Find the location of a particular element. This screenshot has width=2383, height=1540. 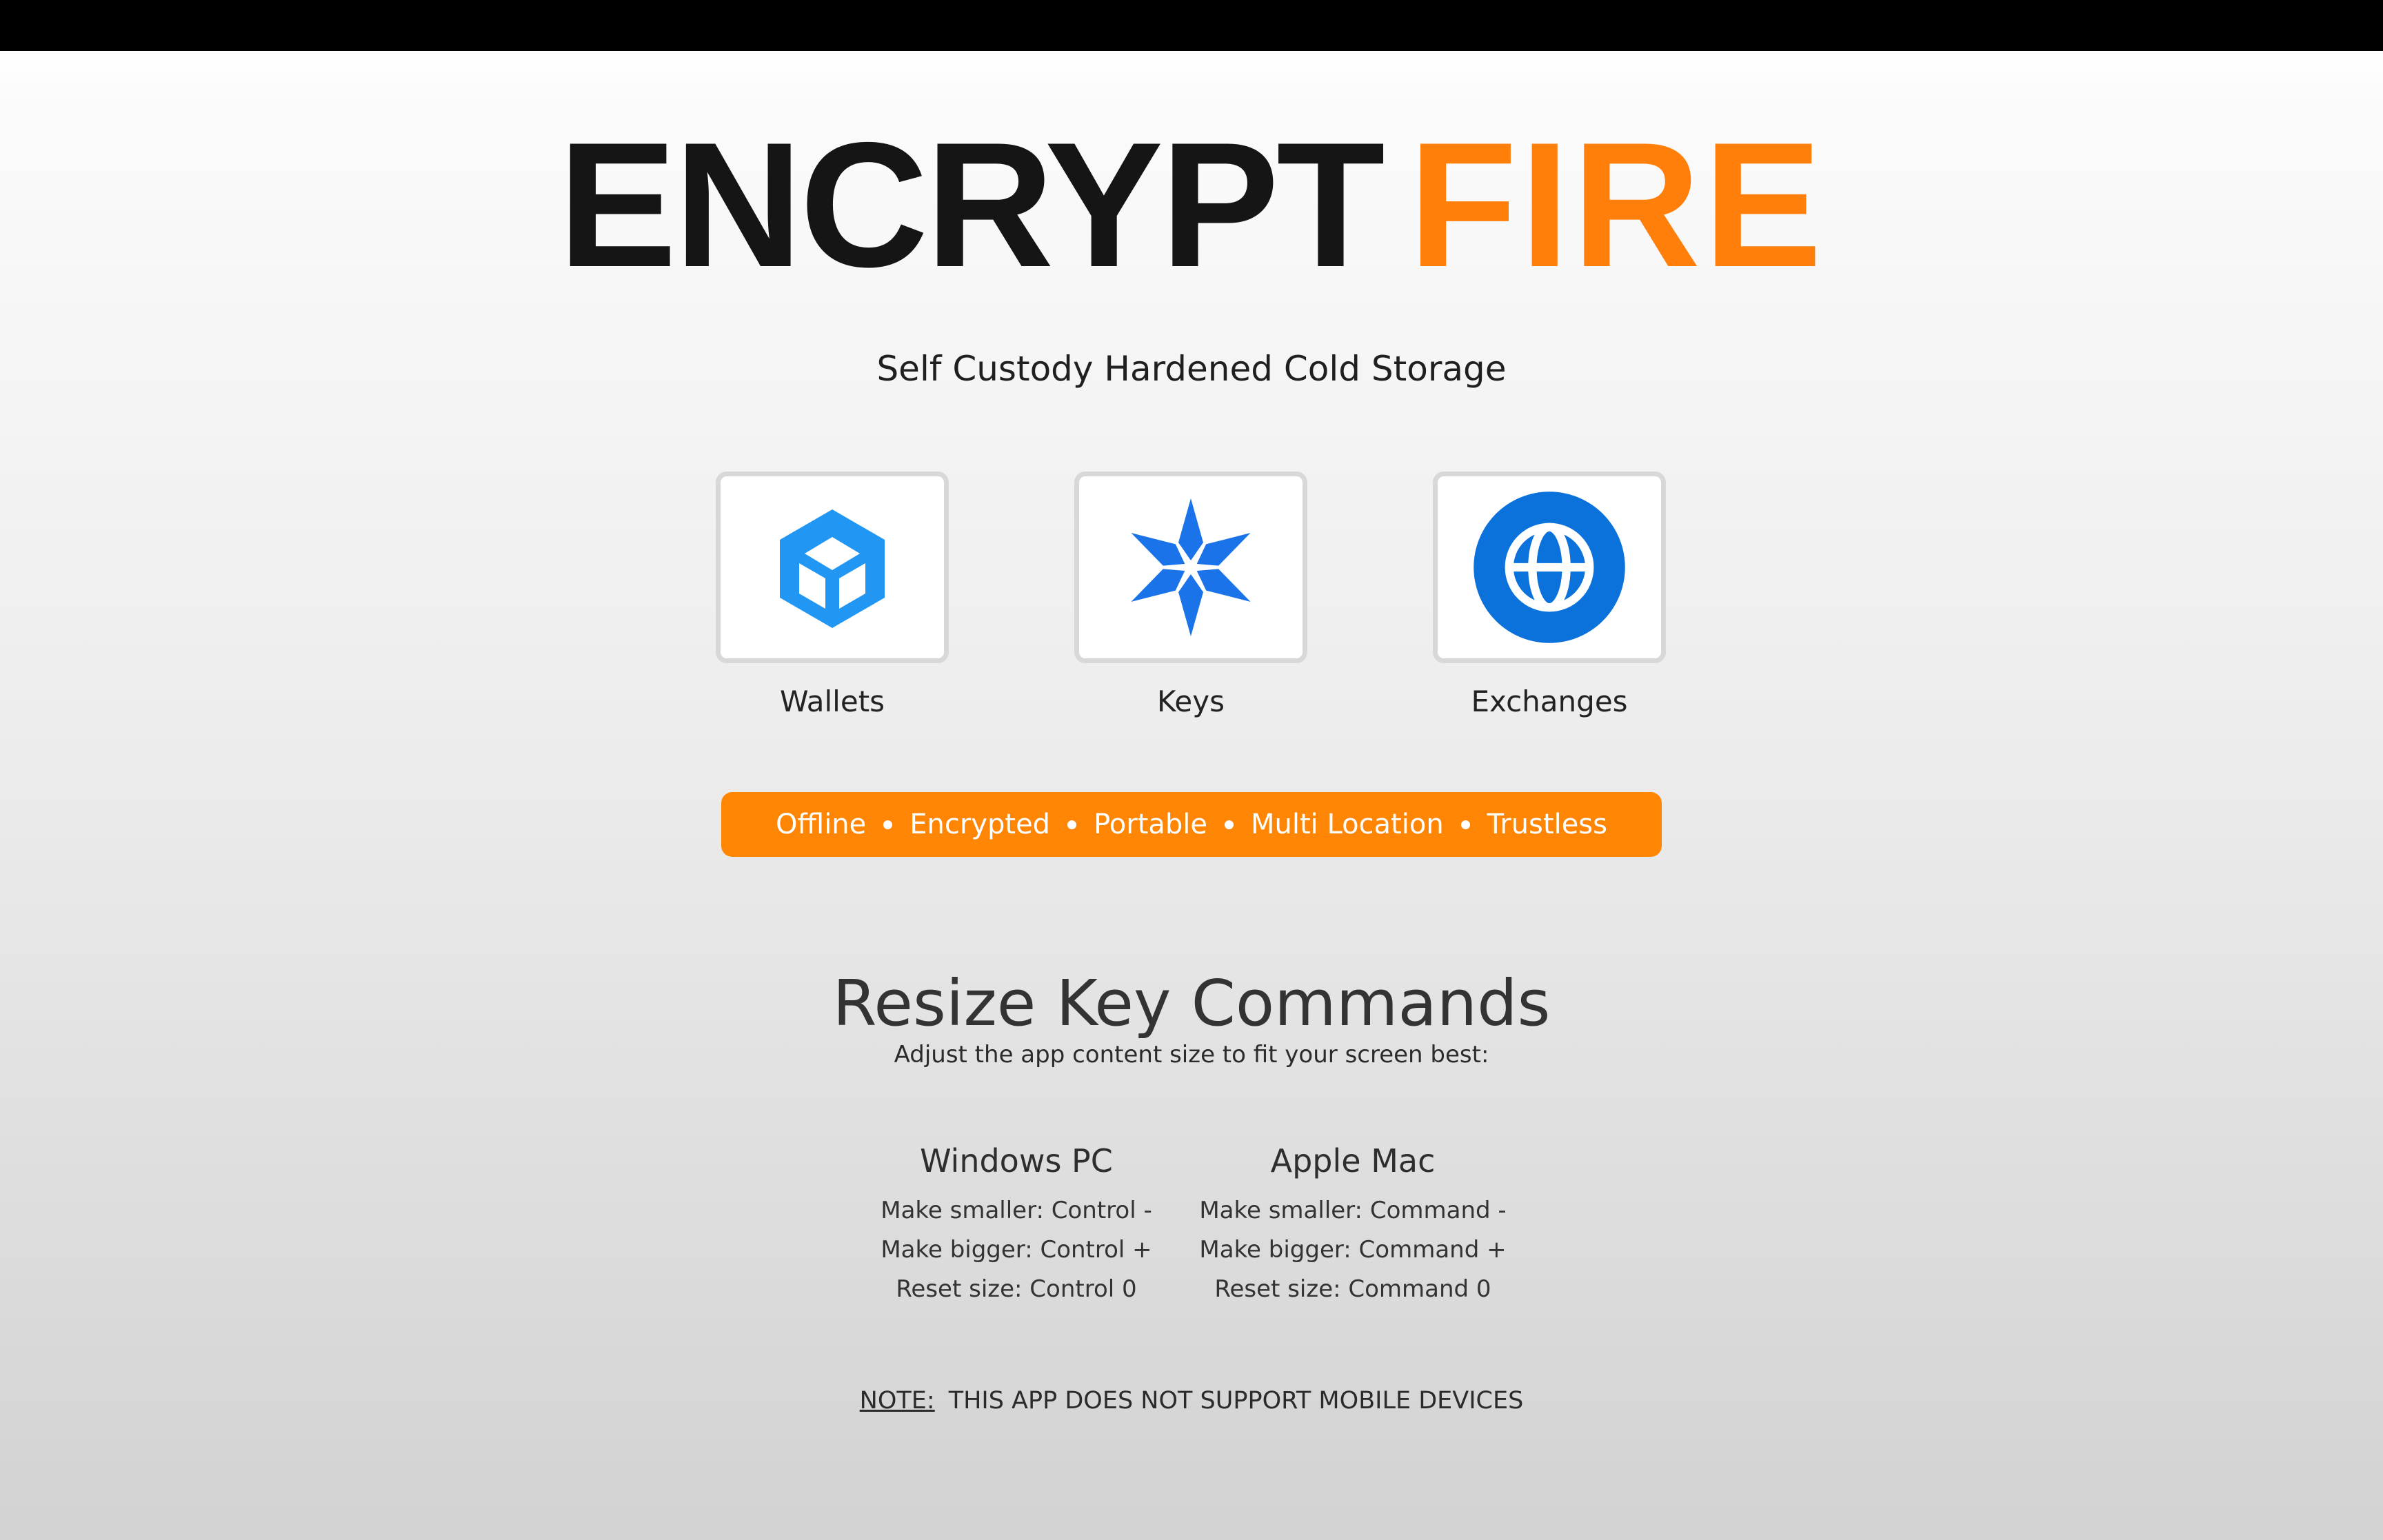

mac-smaller-line: Make smaller: Command - is located at coordinates (1353, 1211).